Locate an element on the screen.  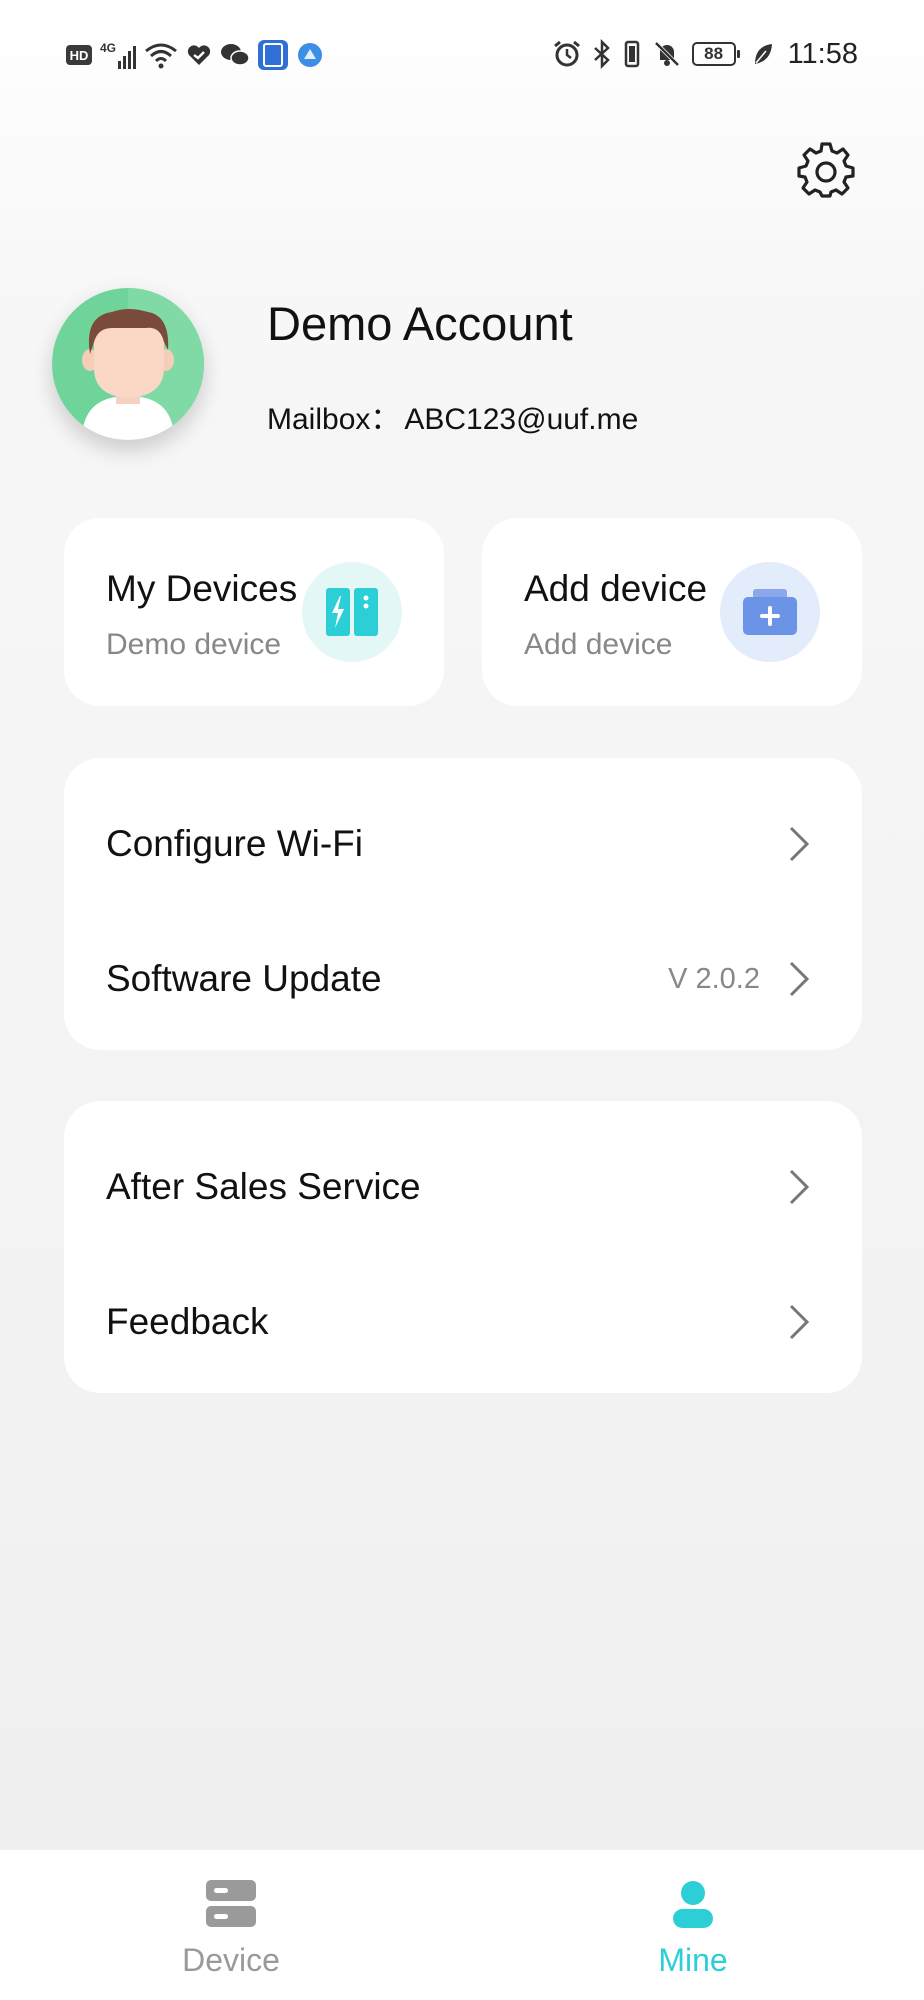
tab-mine: Mine is located at coordinates (693, 1925).